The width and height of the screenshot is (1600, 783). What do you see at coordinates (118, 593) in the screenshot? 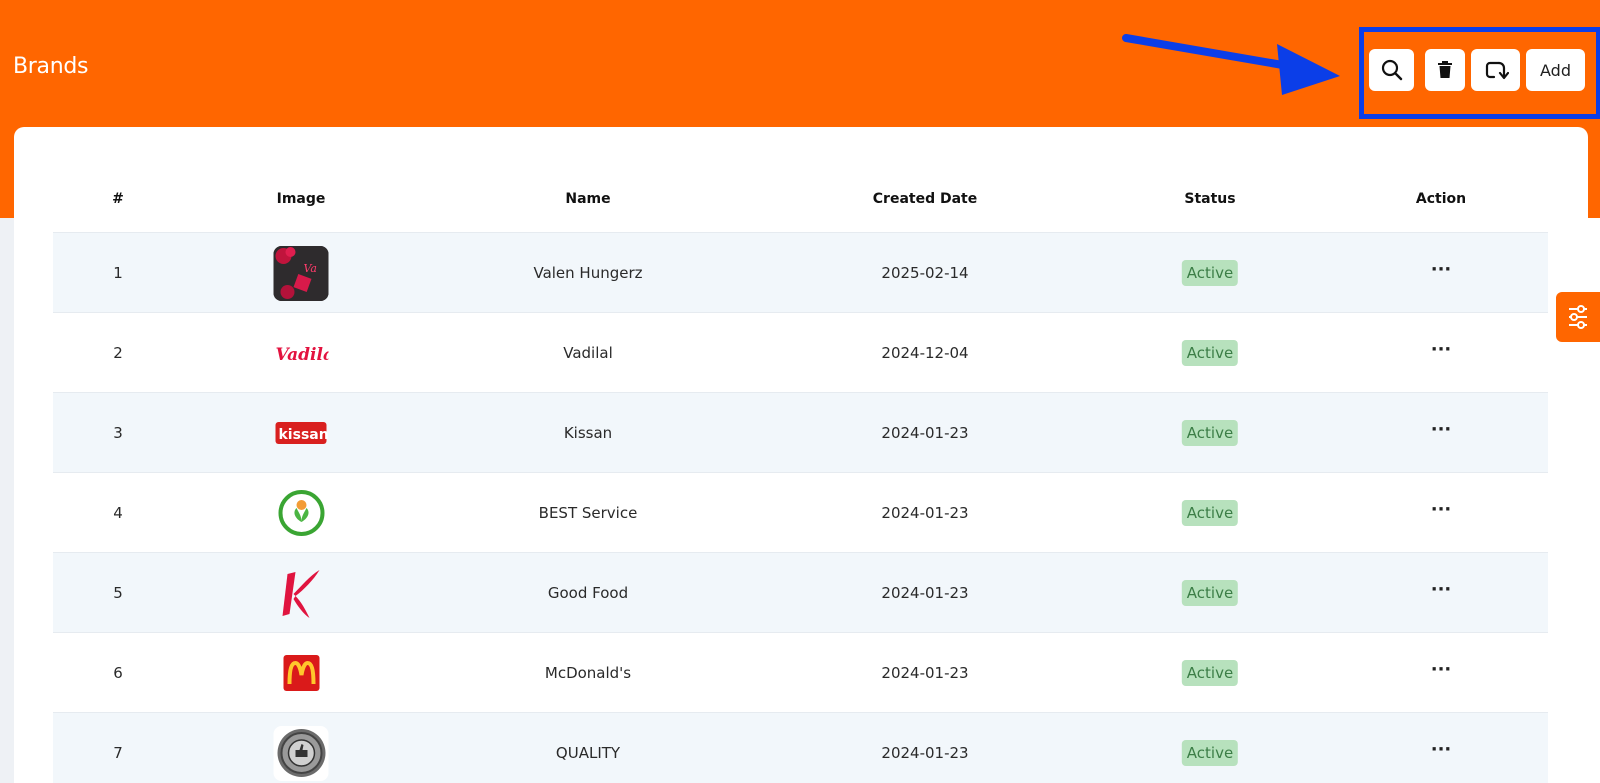
I see `row-number: 5` at bounding box center [118, 593].